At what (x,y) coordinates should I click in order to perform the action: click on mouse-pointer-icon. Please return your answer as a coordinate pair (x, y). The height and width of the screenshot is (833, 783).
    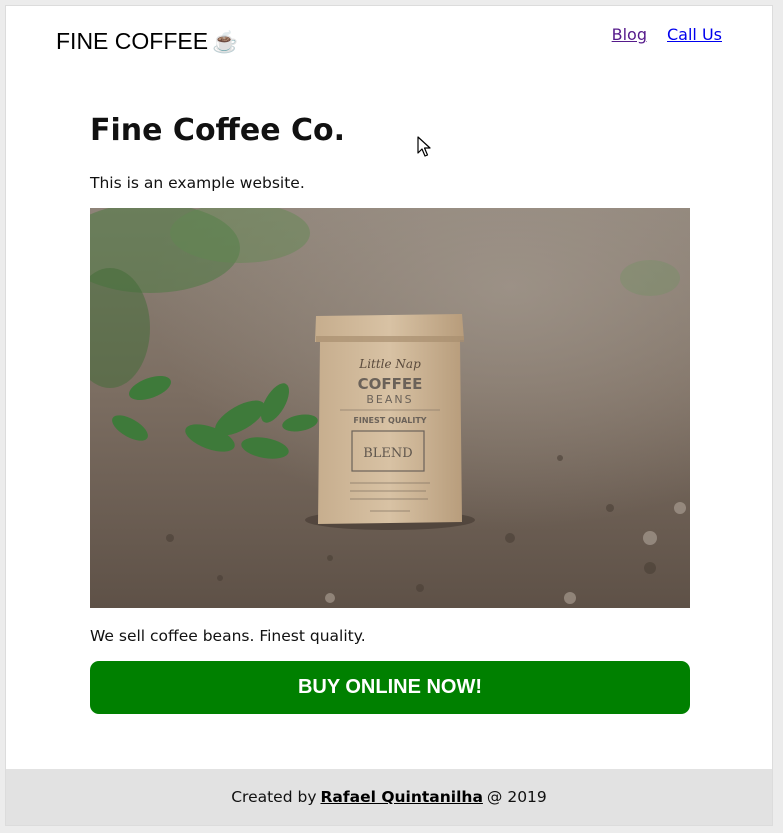
    Looking at the image, I should click on (424, 146).